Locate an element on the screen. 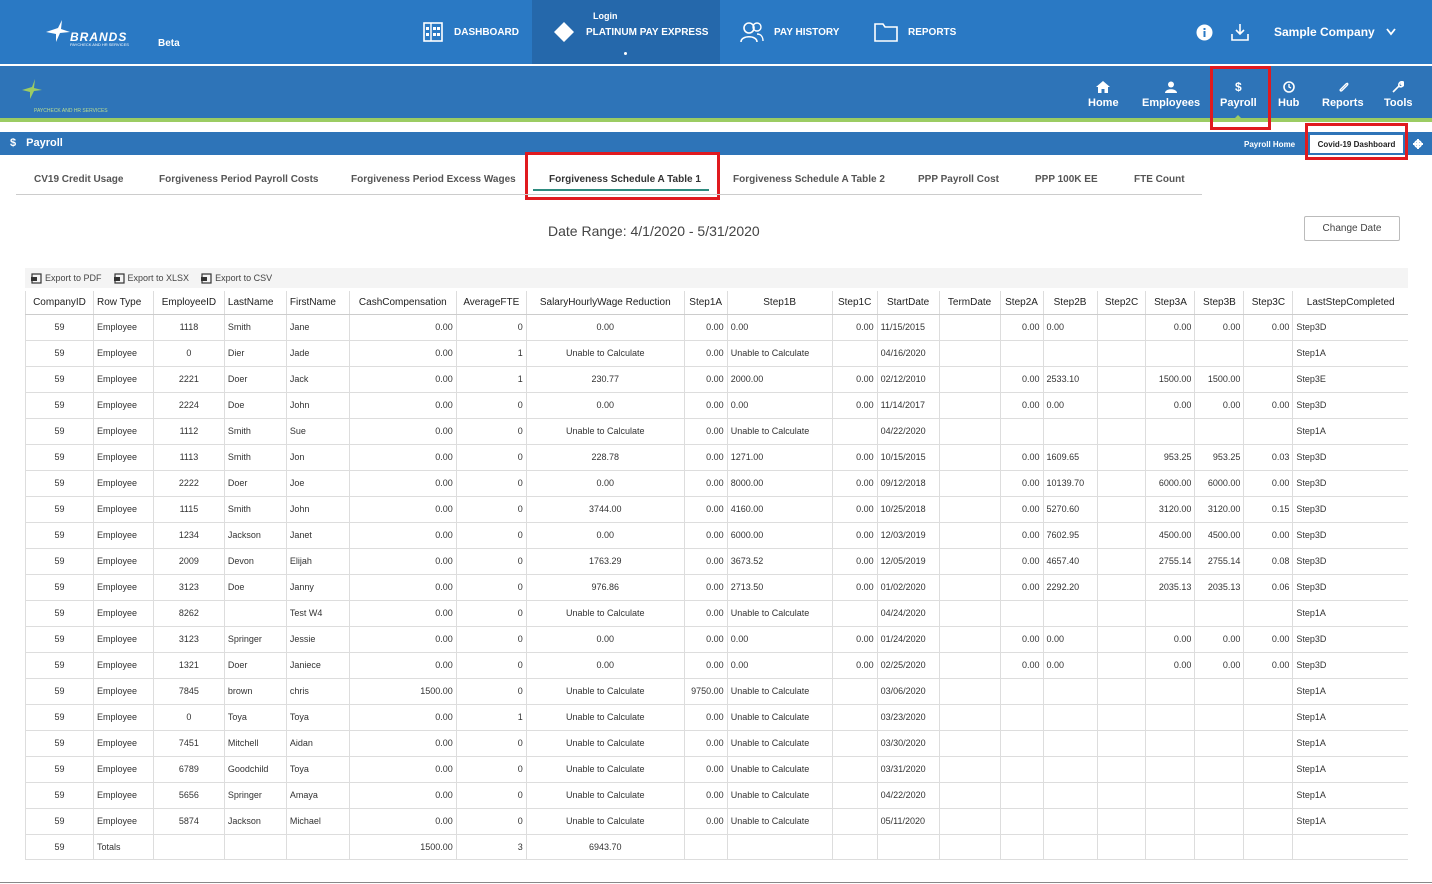 This screenshot has width=1432, height=884. tab-forgiveness-schedule-a-table-2: Forgiveness Schedule A Table 2 is located at coordinates (809, 179).